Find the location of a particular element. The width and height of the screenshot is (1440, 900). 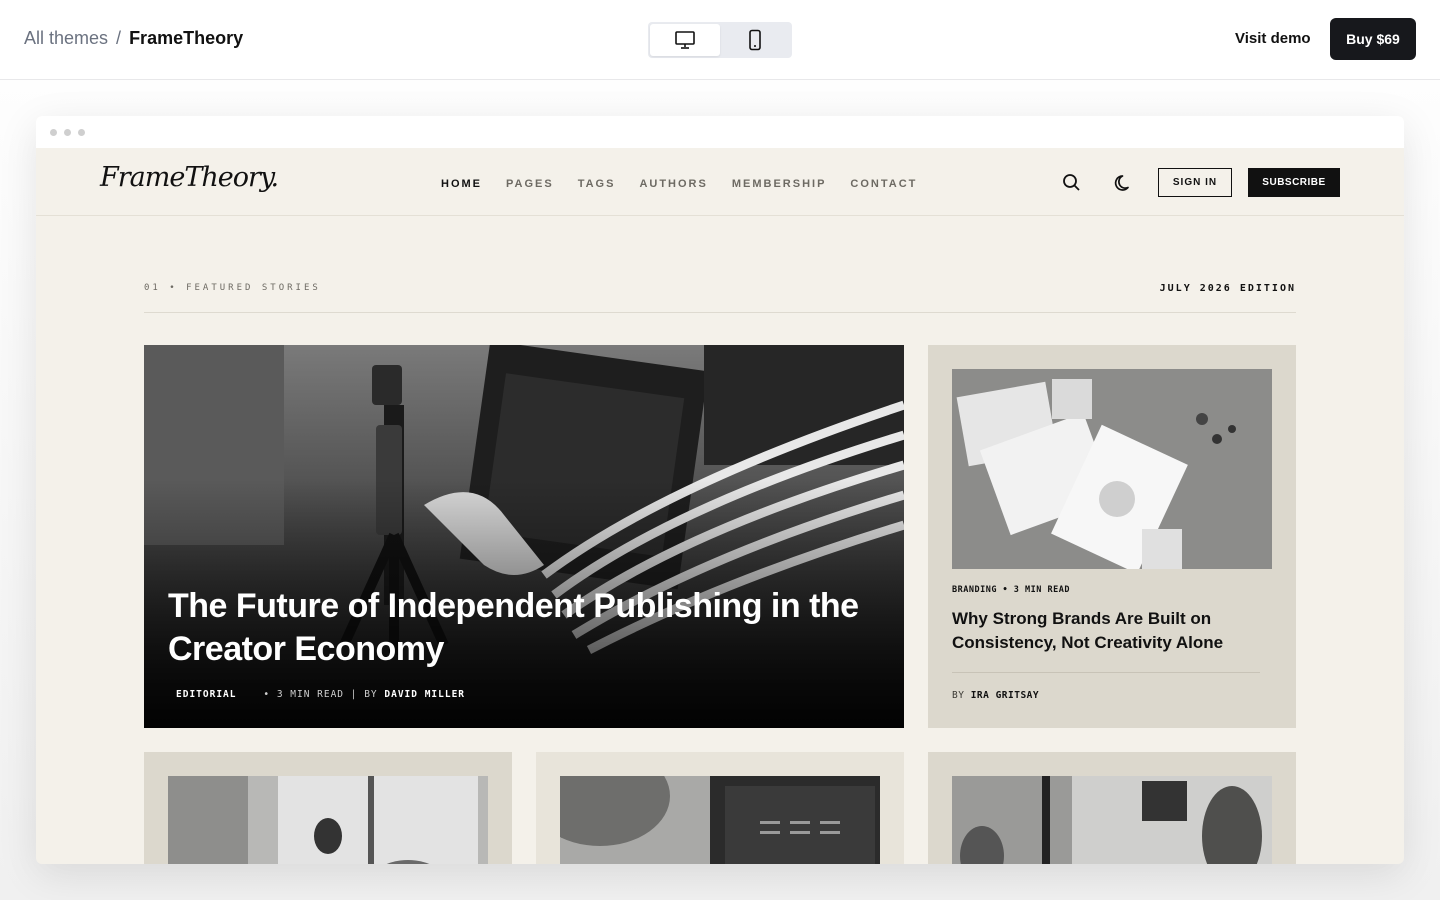

nav-tags: TAGS is located at coordinates (597, 184).